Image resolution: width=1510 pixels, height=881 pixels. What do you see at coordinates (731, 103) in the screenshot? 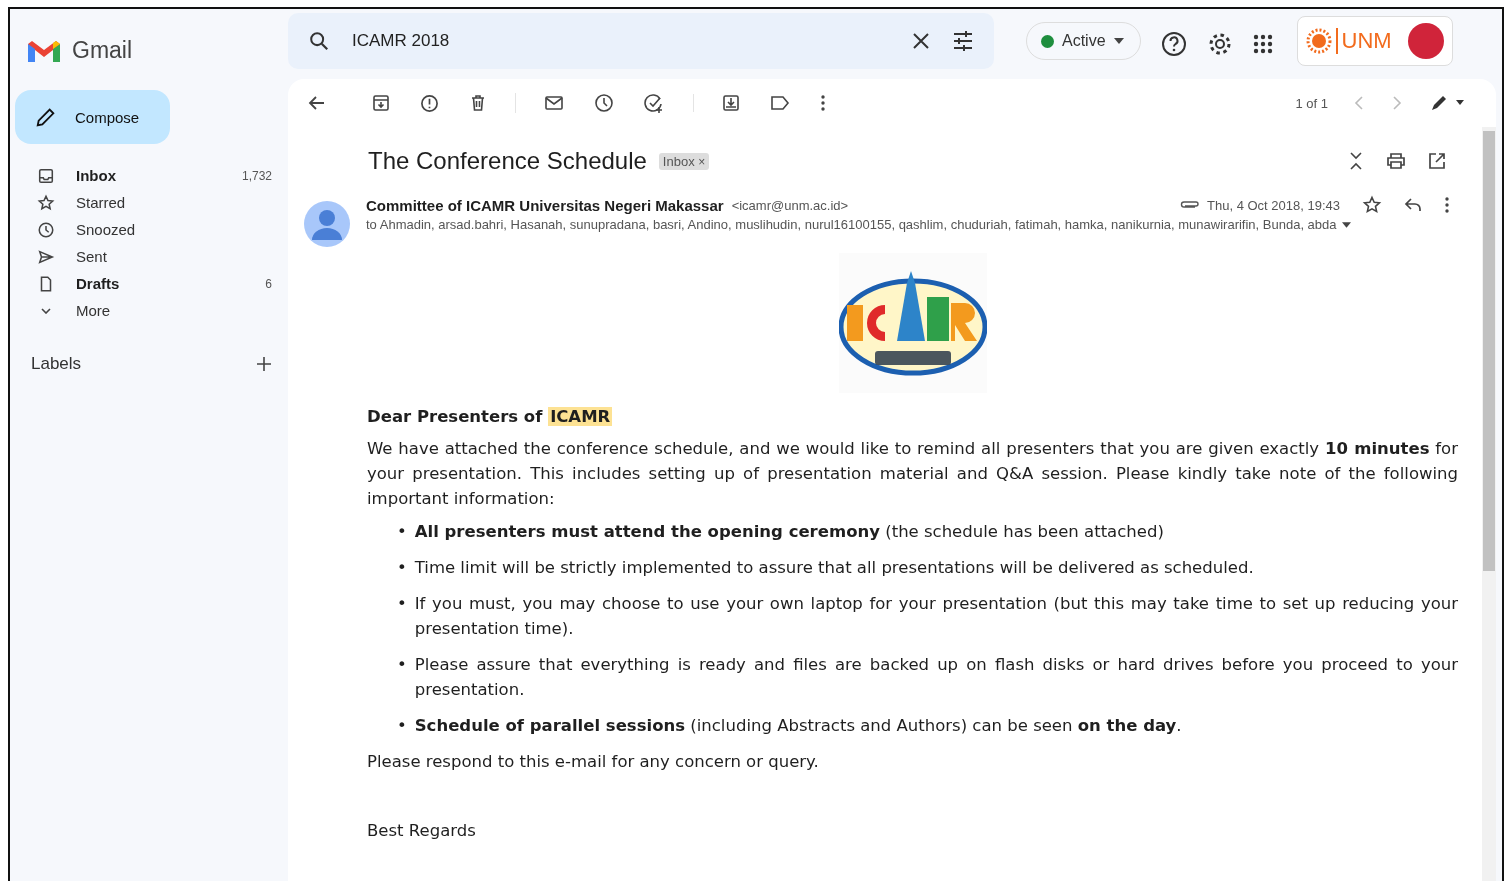
I see `move-to-icon` at bounding box center [731, 103].